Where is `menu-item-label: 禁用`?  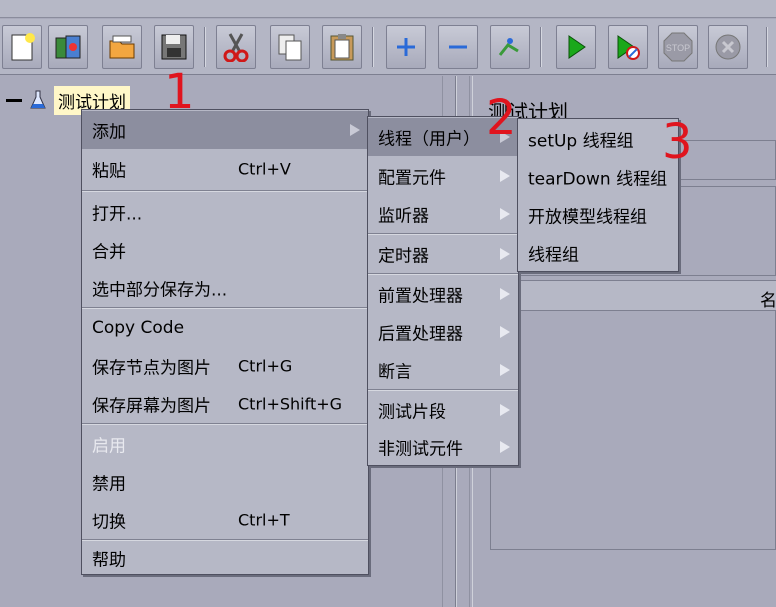
menu-item-label: 禁用 is located at coordinates (109, 484).